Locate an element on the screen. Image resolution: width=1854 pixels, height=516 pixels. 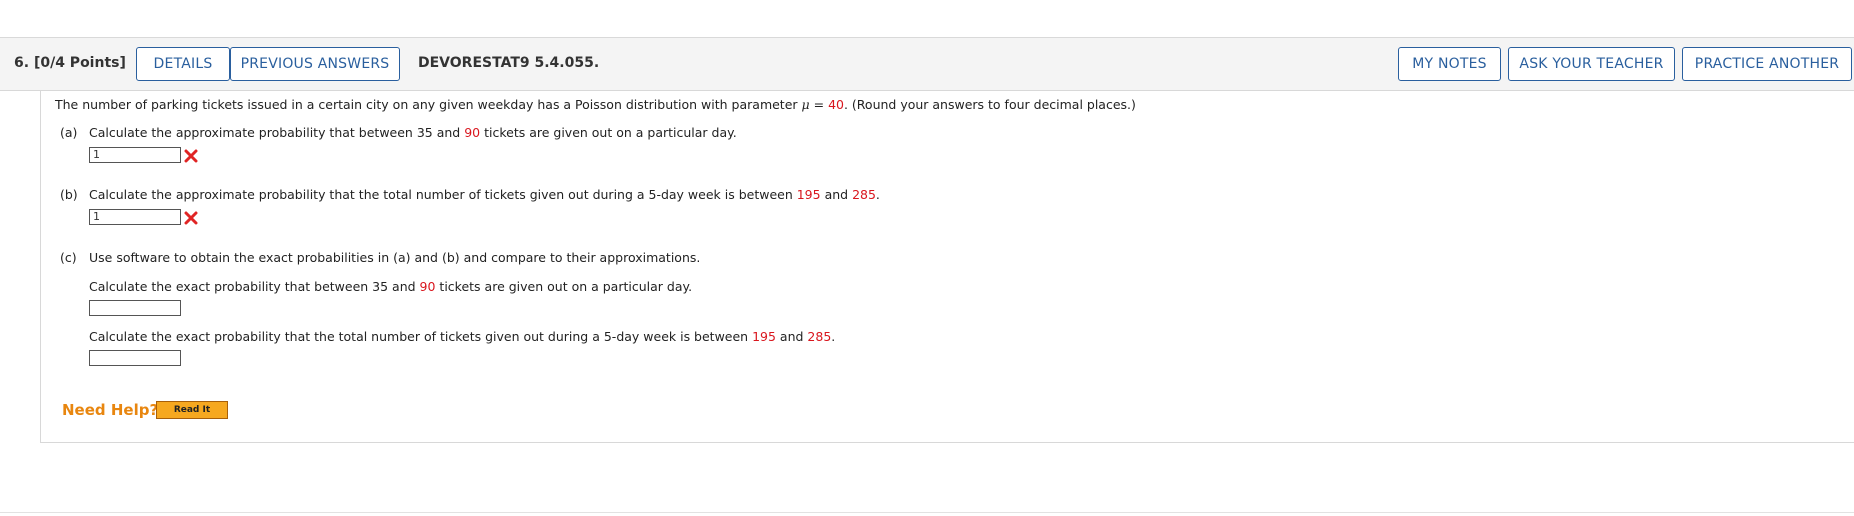
mu-value: 40 is located at coordinates (836, 104).